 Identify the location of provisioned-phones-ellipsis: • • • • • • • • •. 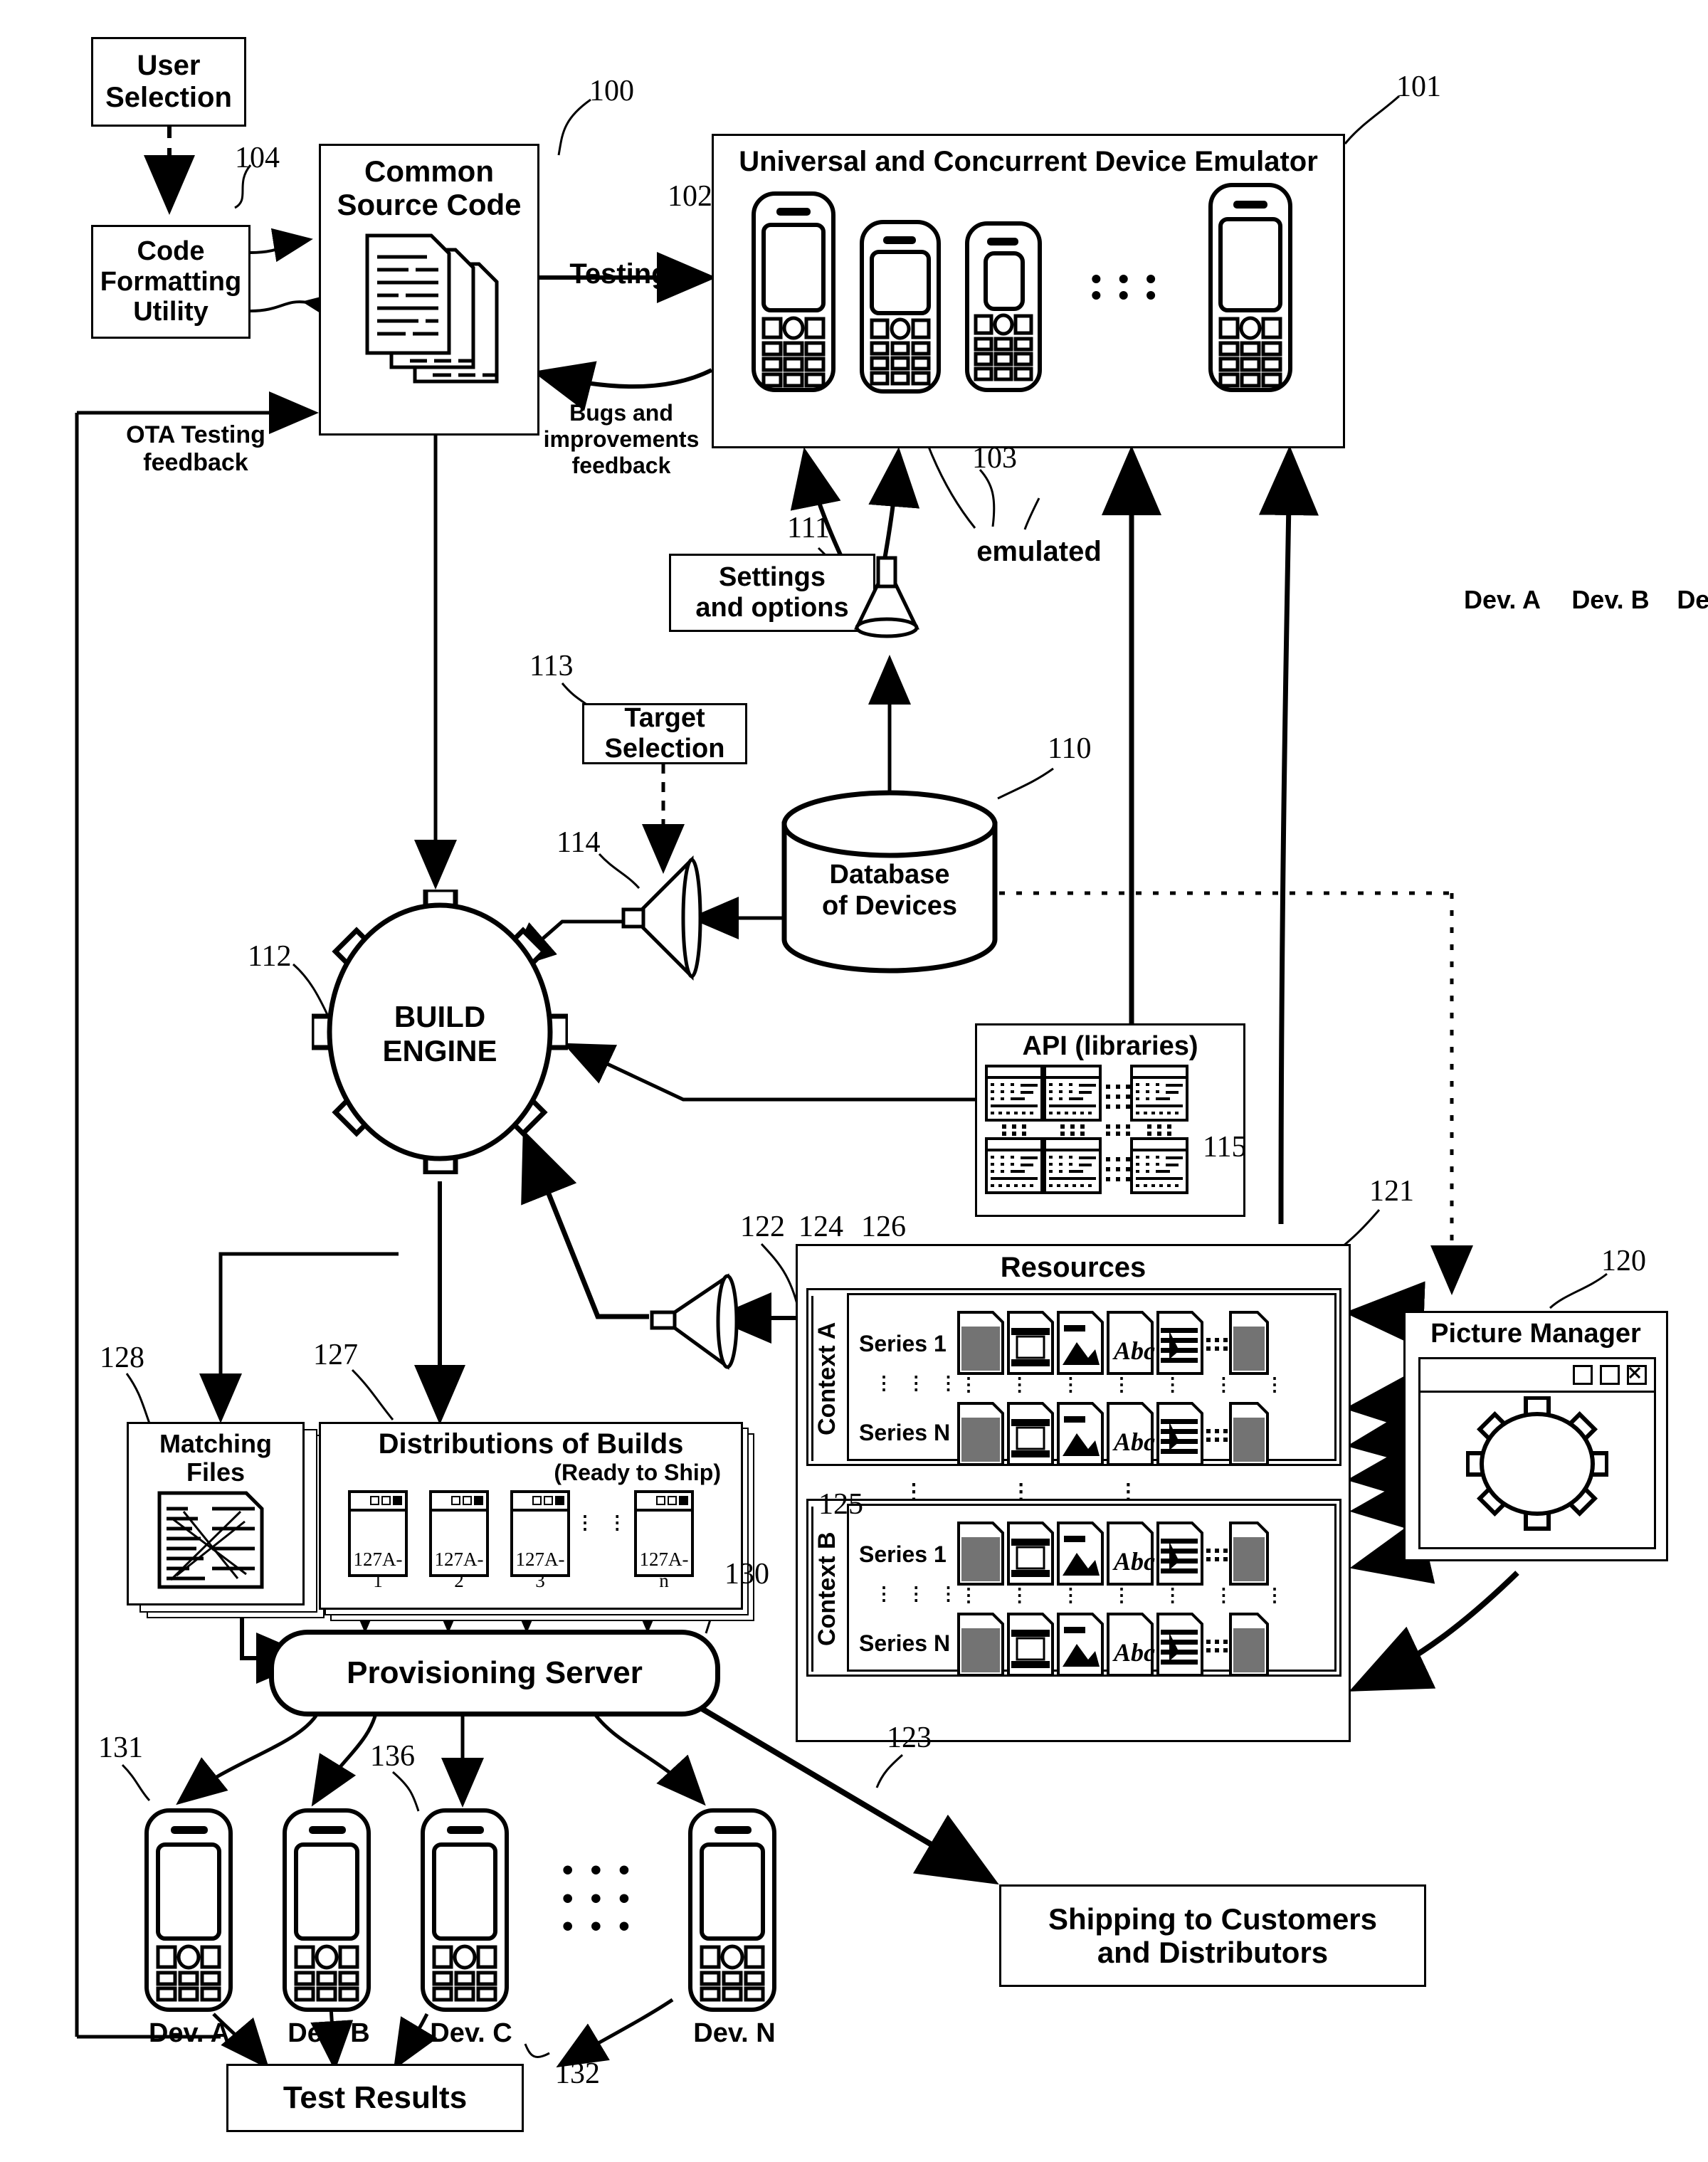
(598, 1898).